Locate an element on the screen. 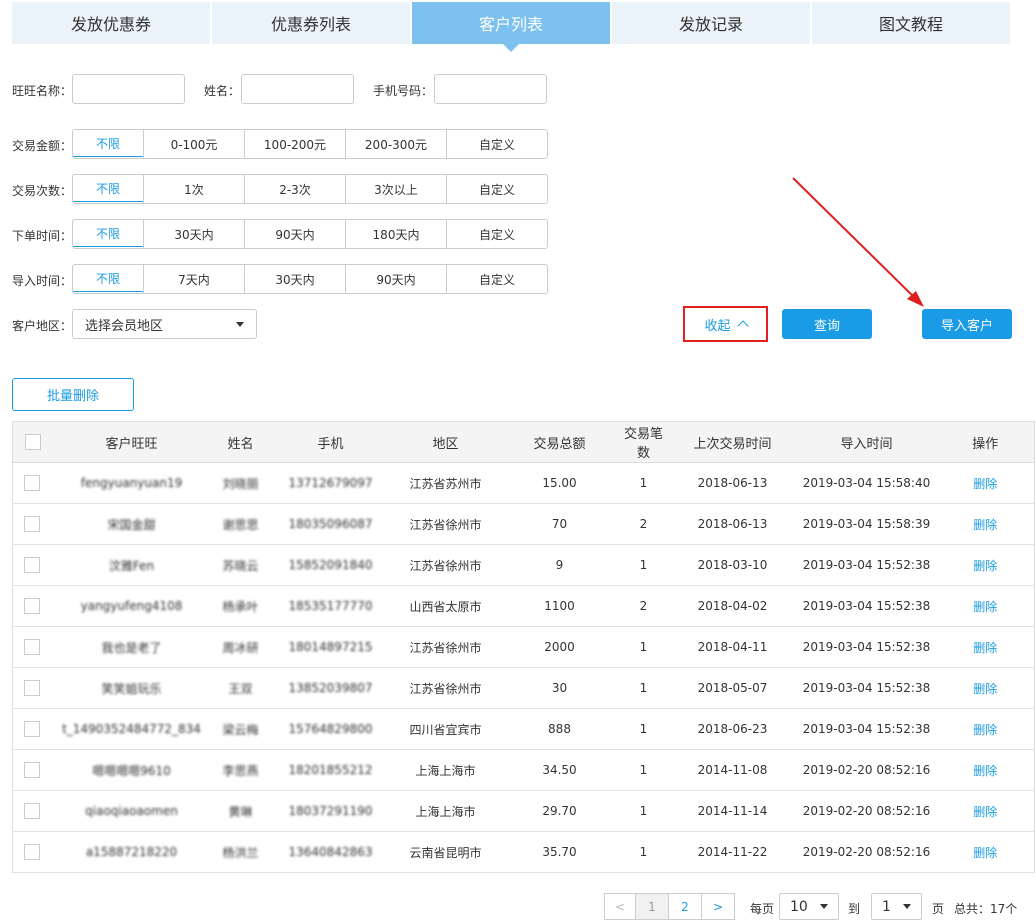 The image size is (1036, 920). import-time: 2019-03-04 15:58:40 is located at coordinates (866, 483).